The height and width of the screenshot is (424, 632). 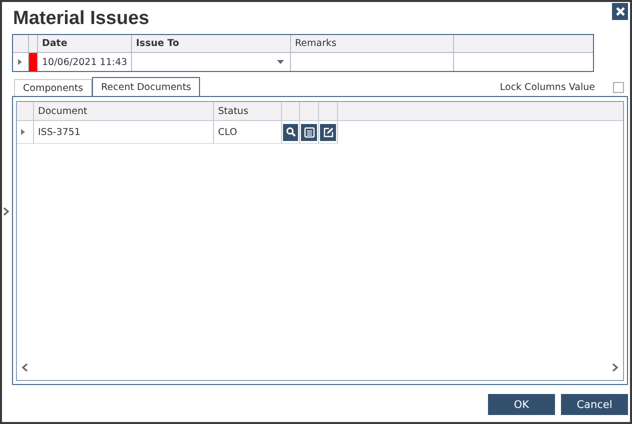 What do you see at coordinates (33, 62) in the screenshot?
I see `row-marker` at bounding box center [33, 62].